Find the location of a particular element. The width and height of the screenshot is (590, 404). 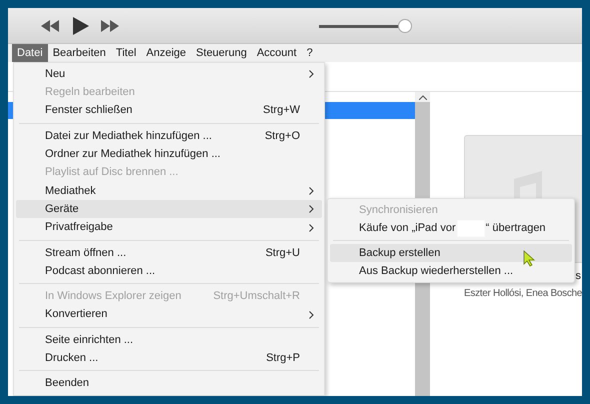

album-artists: Eszter Hollósi, Enea Bosche is located at coordinates (523, 293).